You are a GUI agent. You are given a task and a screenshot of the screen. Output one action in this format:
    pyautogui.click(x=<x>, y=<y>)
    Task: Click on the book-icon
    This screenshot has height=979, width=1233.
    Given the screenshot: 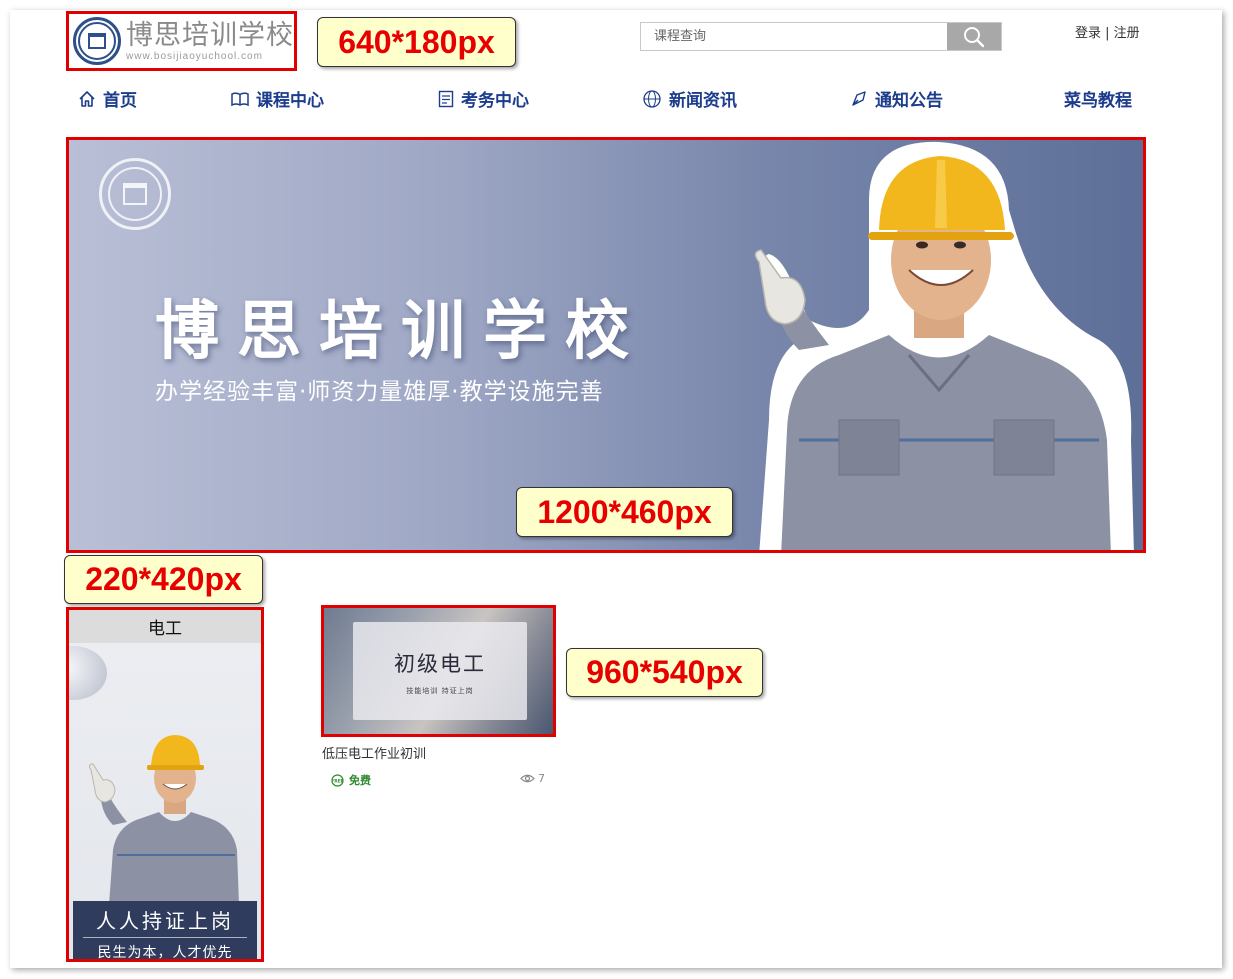 What is the action you would take?
    pyautogui.click(x=240, y=99)
    